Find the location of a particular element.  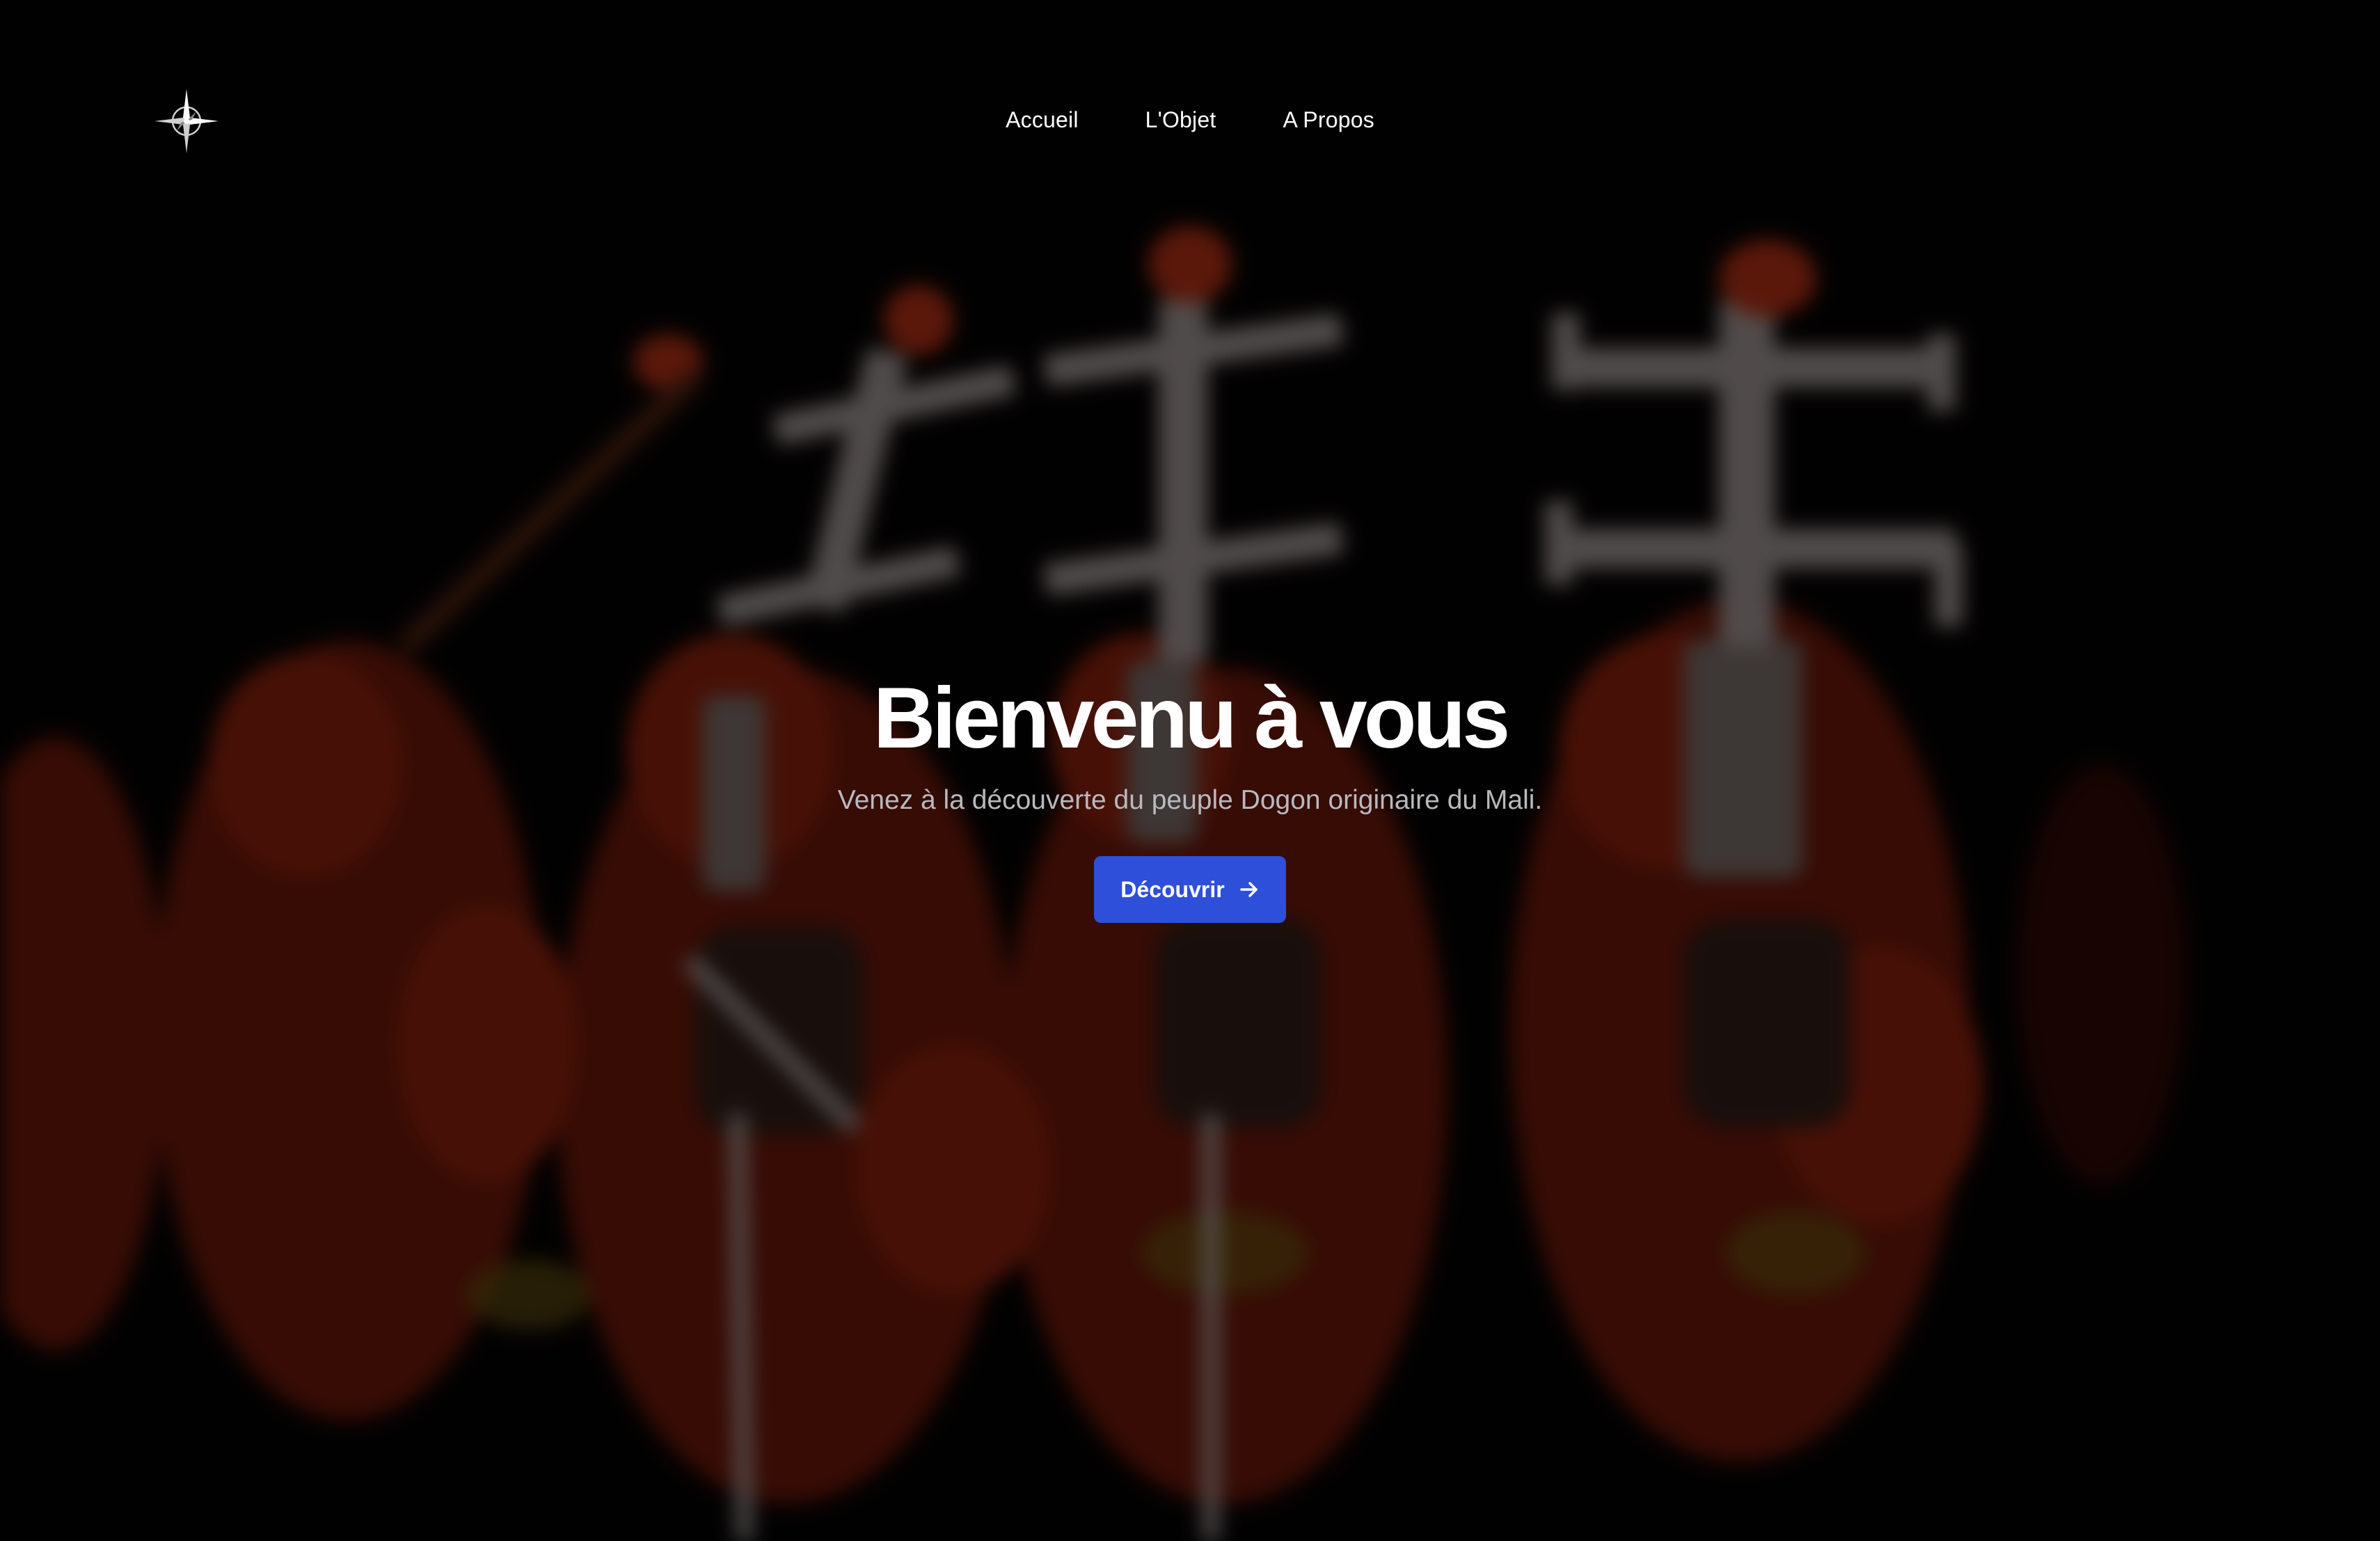

arrow-right-icon is located at coordinates (1248, 889).